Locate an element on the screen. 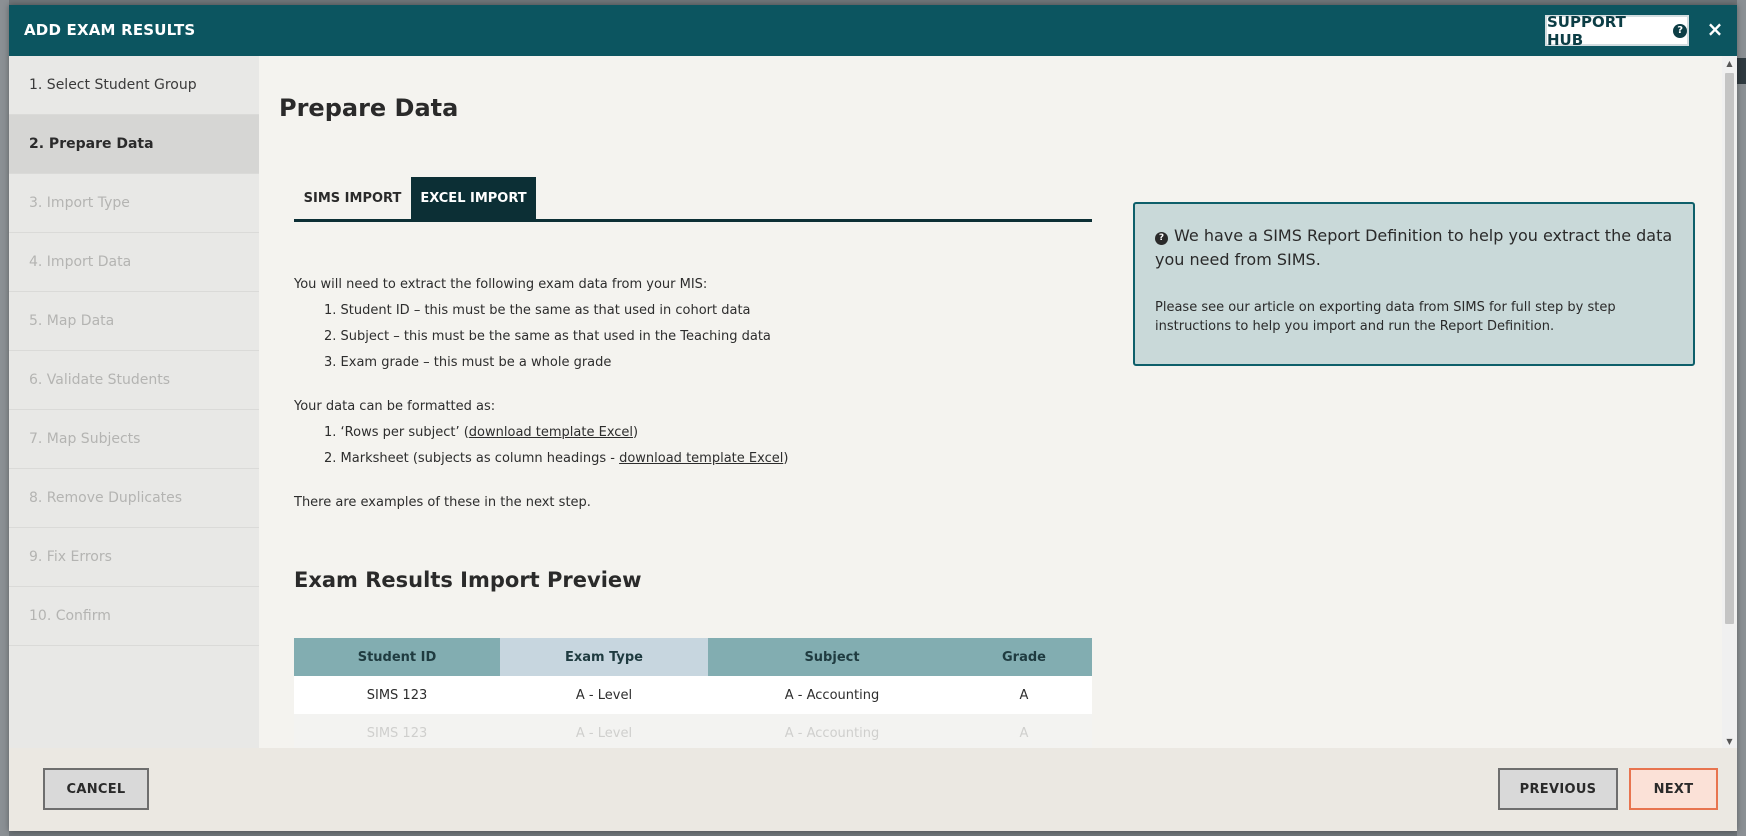 The width and height of the screenshot is (1746, 836). table-header-row: Student ID Exam Type Subject Grade is located at coordinates (693, 657).